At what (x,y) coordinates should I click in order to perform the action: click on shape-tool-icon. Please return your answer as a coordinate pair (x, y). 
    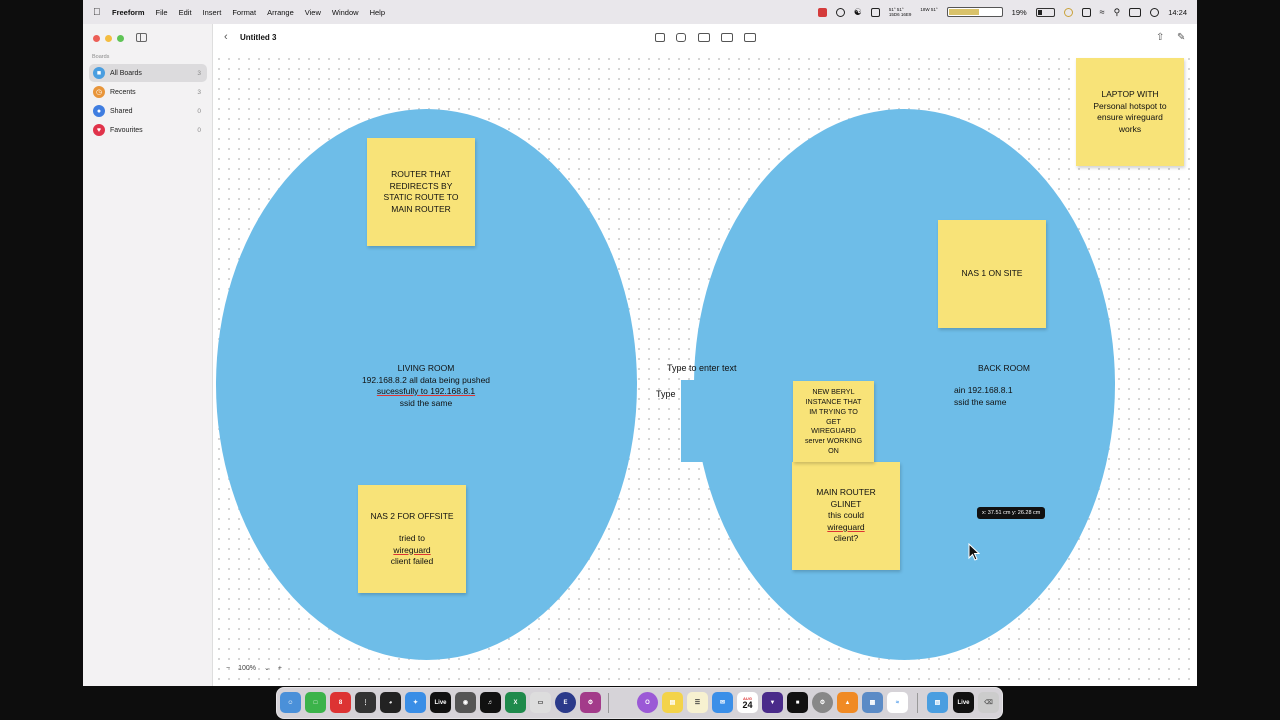
    Looking at the image, I should click on (681, 37).